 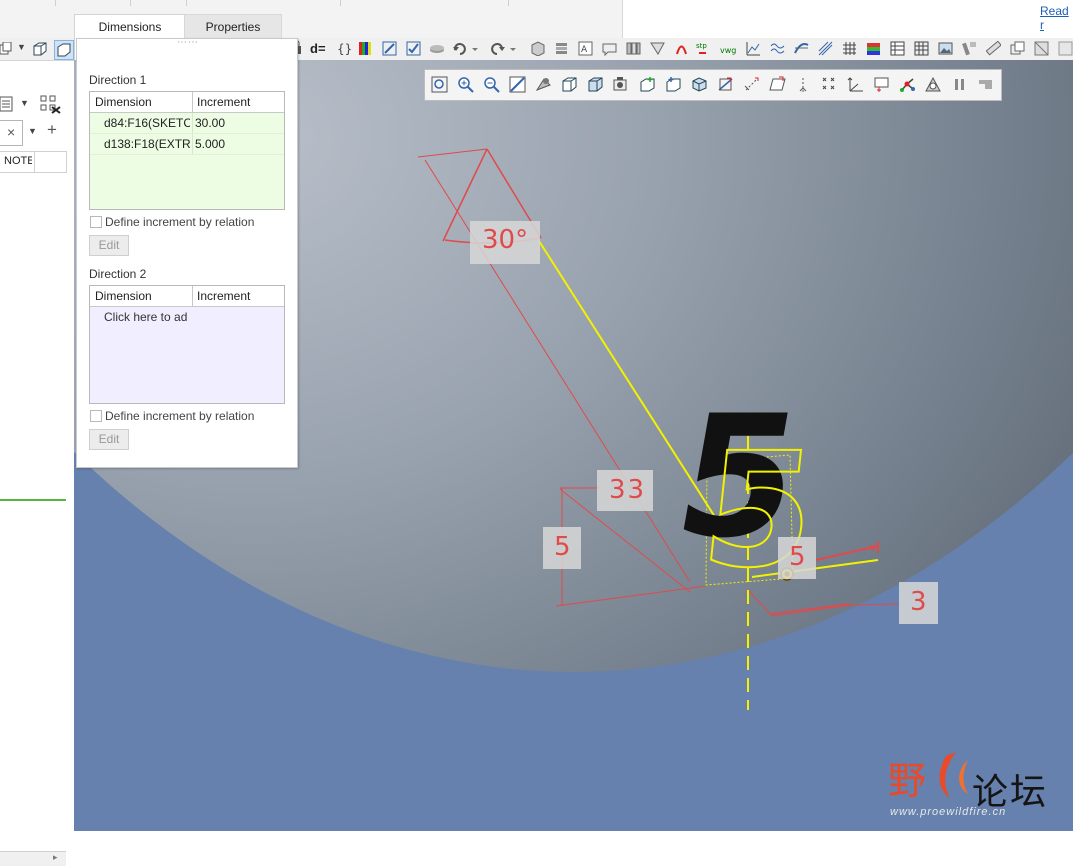 What do you see at coordinates (985, 84) in the screenshot?
I see `resume-icon` at bounding box center [985, 84].